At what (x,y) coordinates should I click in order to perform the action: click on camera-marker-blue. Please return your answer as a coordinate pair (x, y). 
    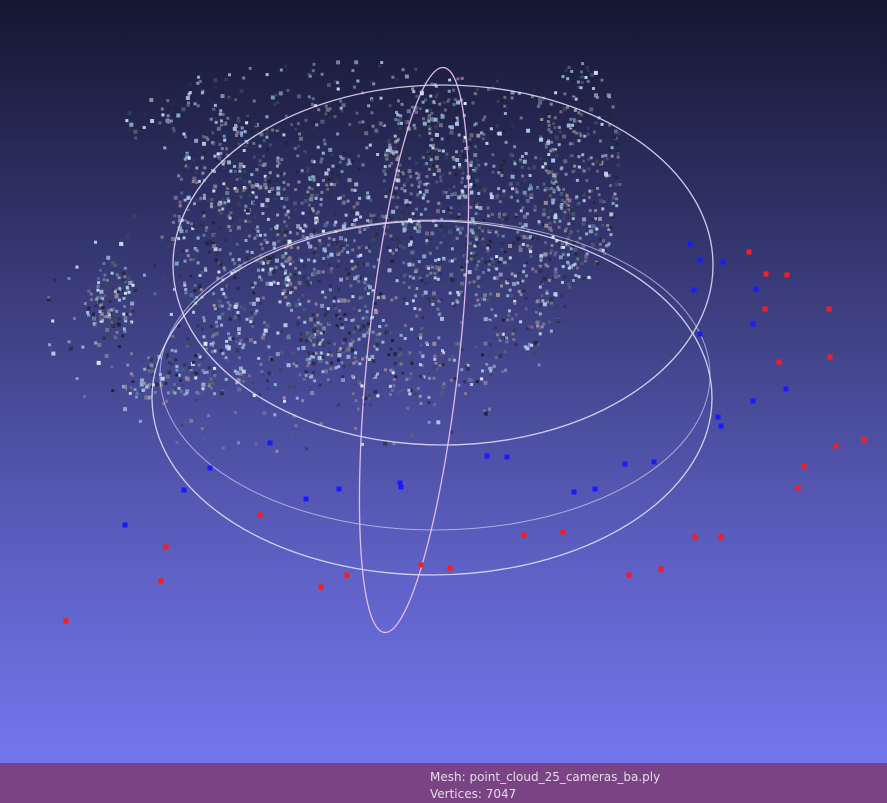
    Looking at the image, I should click on (786, 389).